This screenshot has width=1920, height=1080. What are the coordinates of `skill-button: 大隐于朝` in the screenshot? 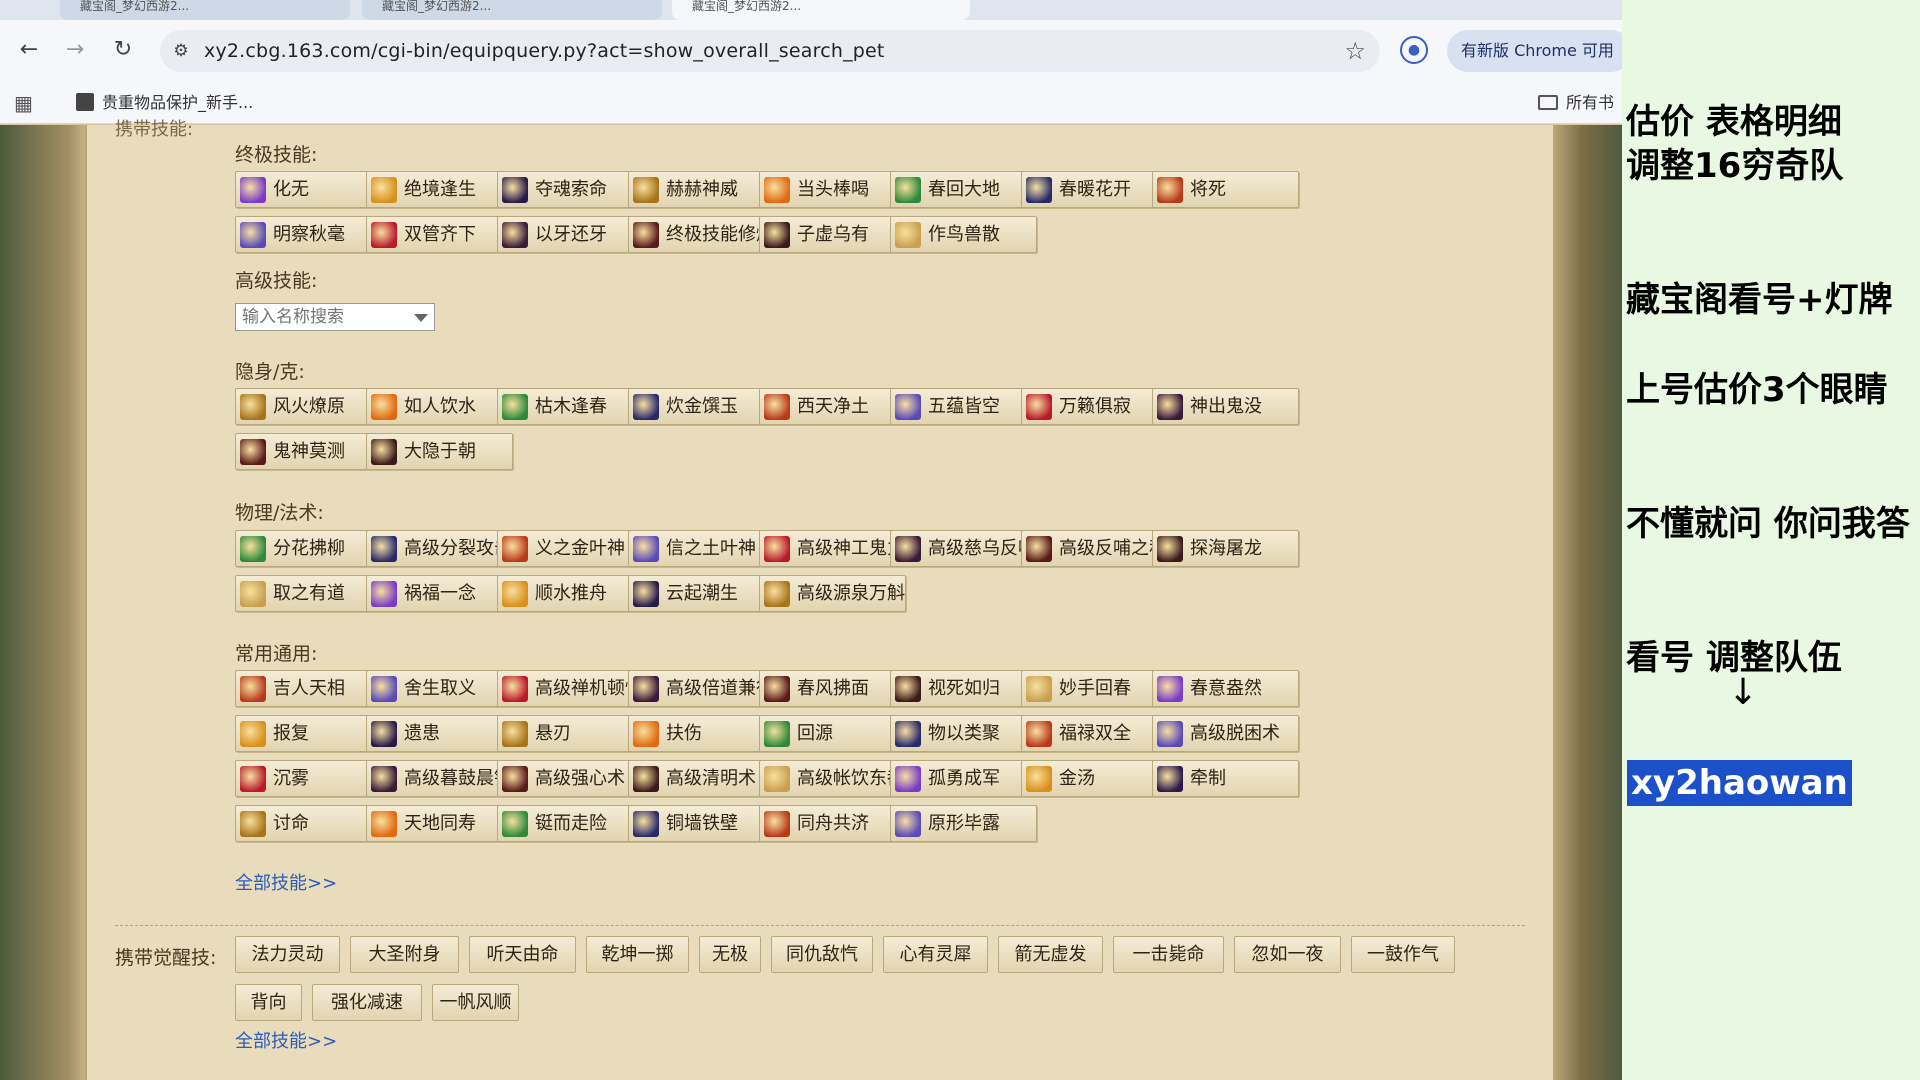 It's located at (439, 451).